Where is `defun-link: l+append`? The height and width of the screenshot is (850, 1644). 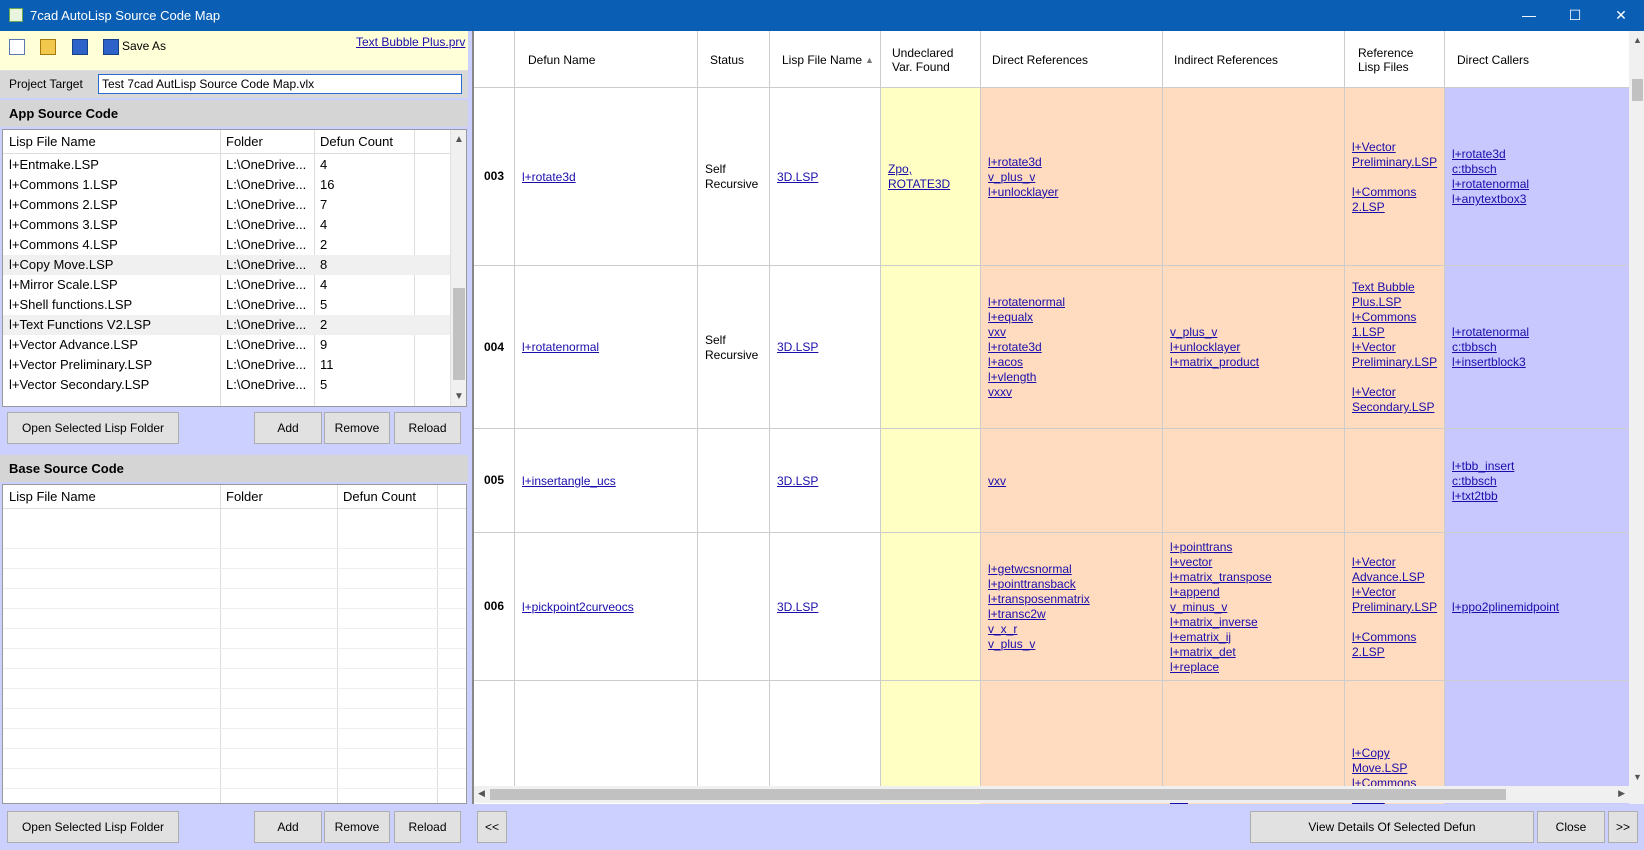
defun-link: l+append is located at coordinates (1221, 592).